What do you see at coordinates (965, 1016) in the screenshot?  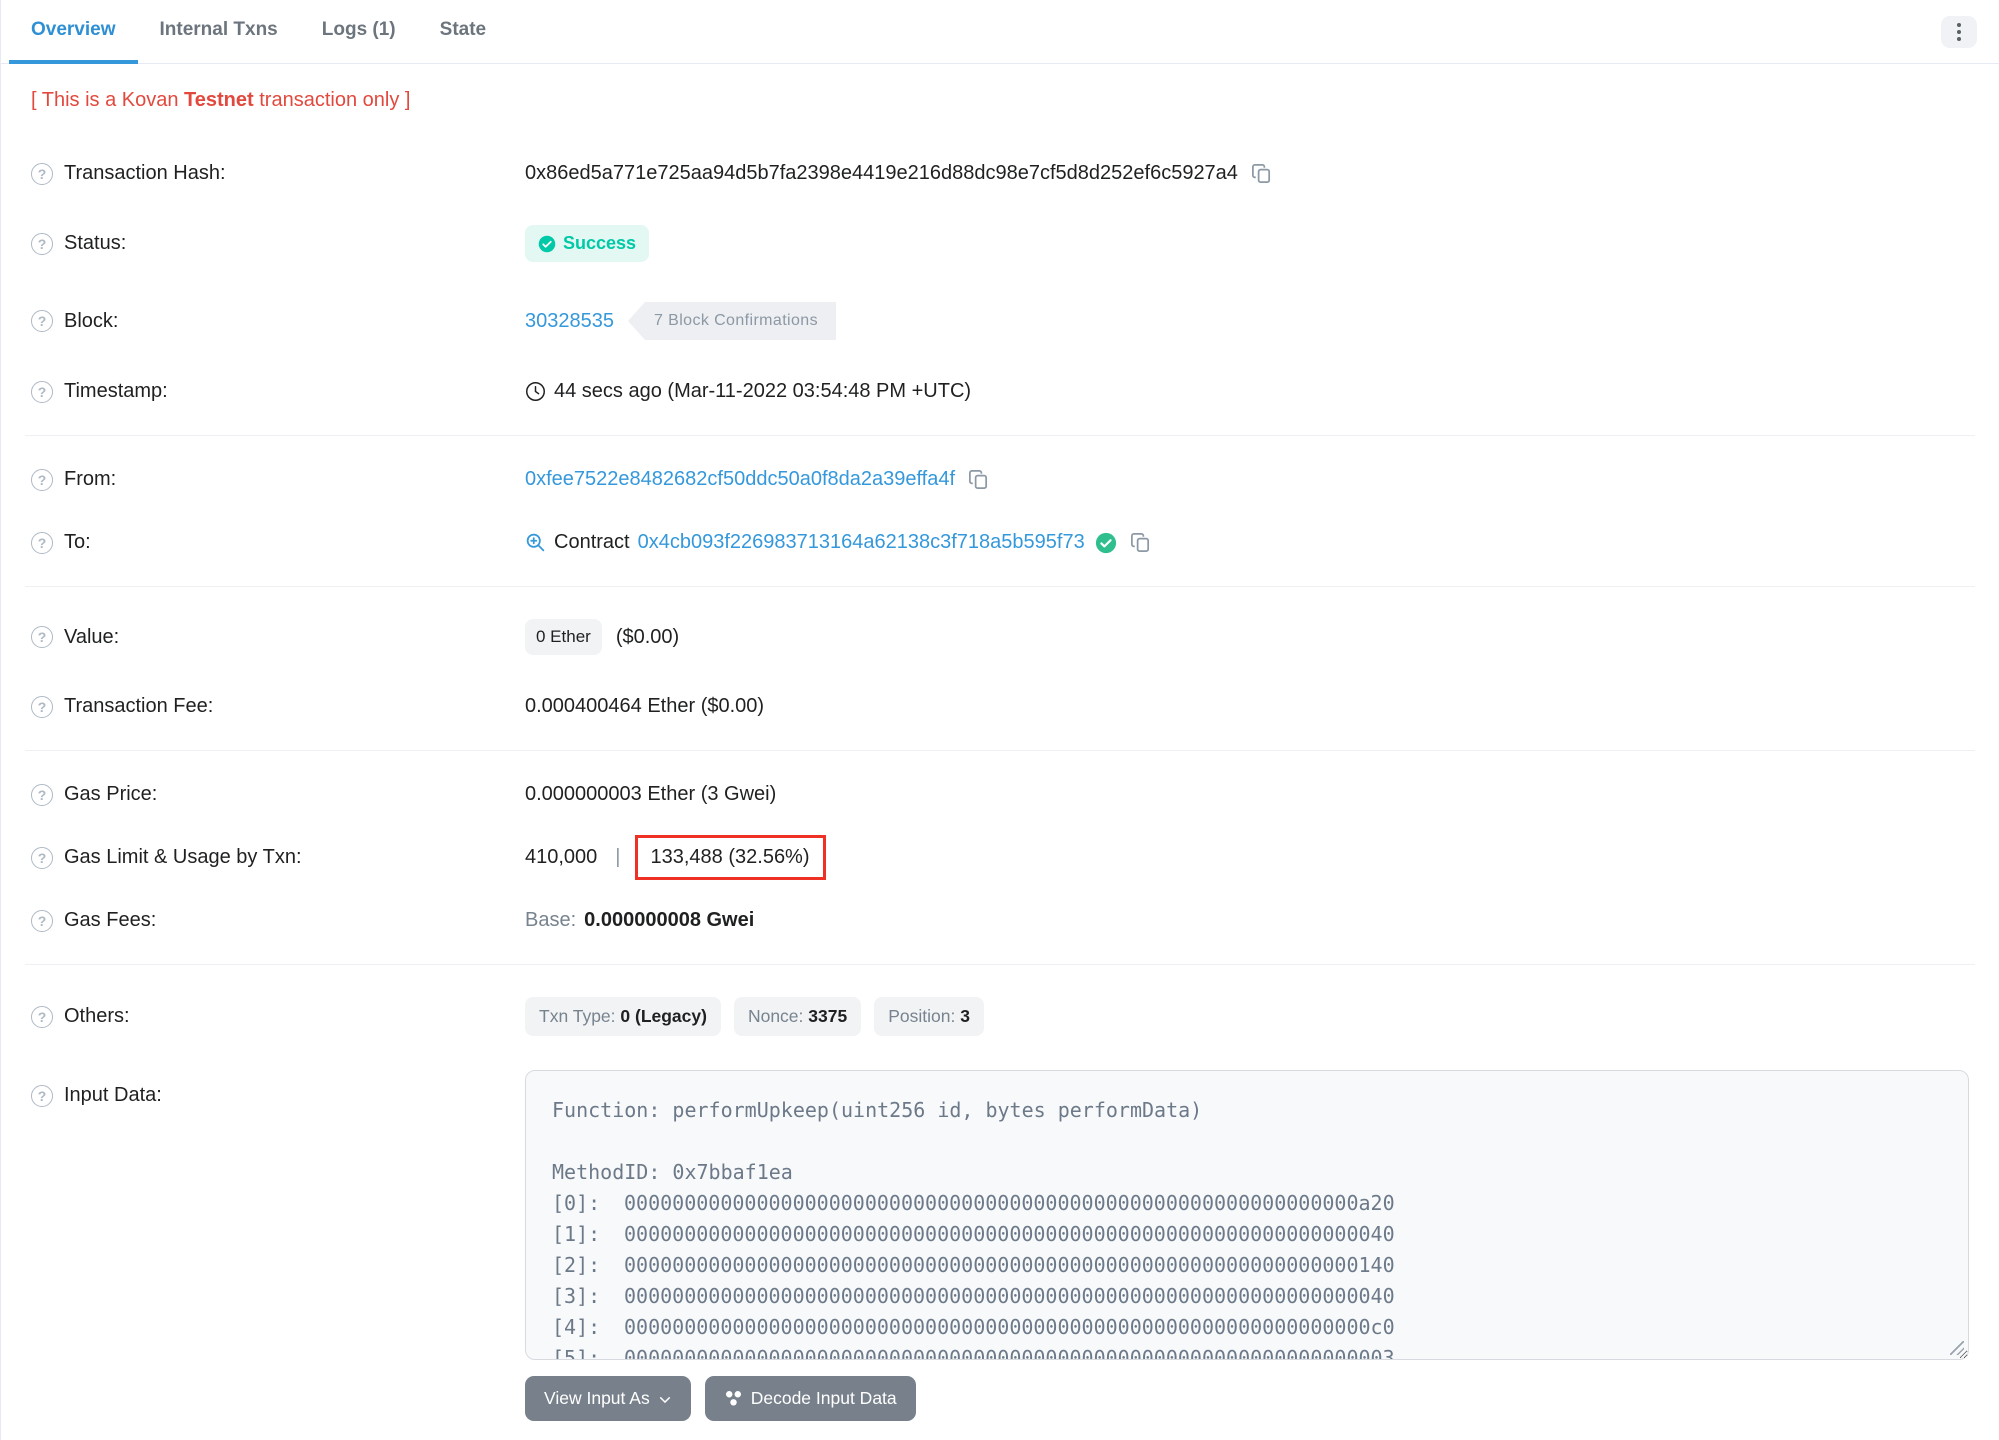 I see `position-value: 3` at bounding box center [965, 1016].